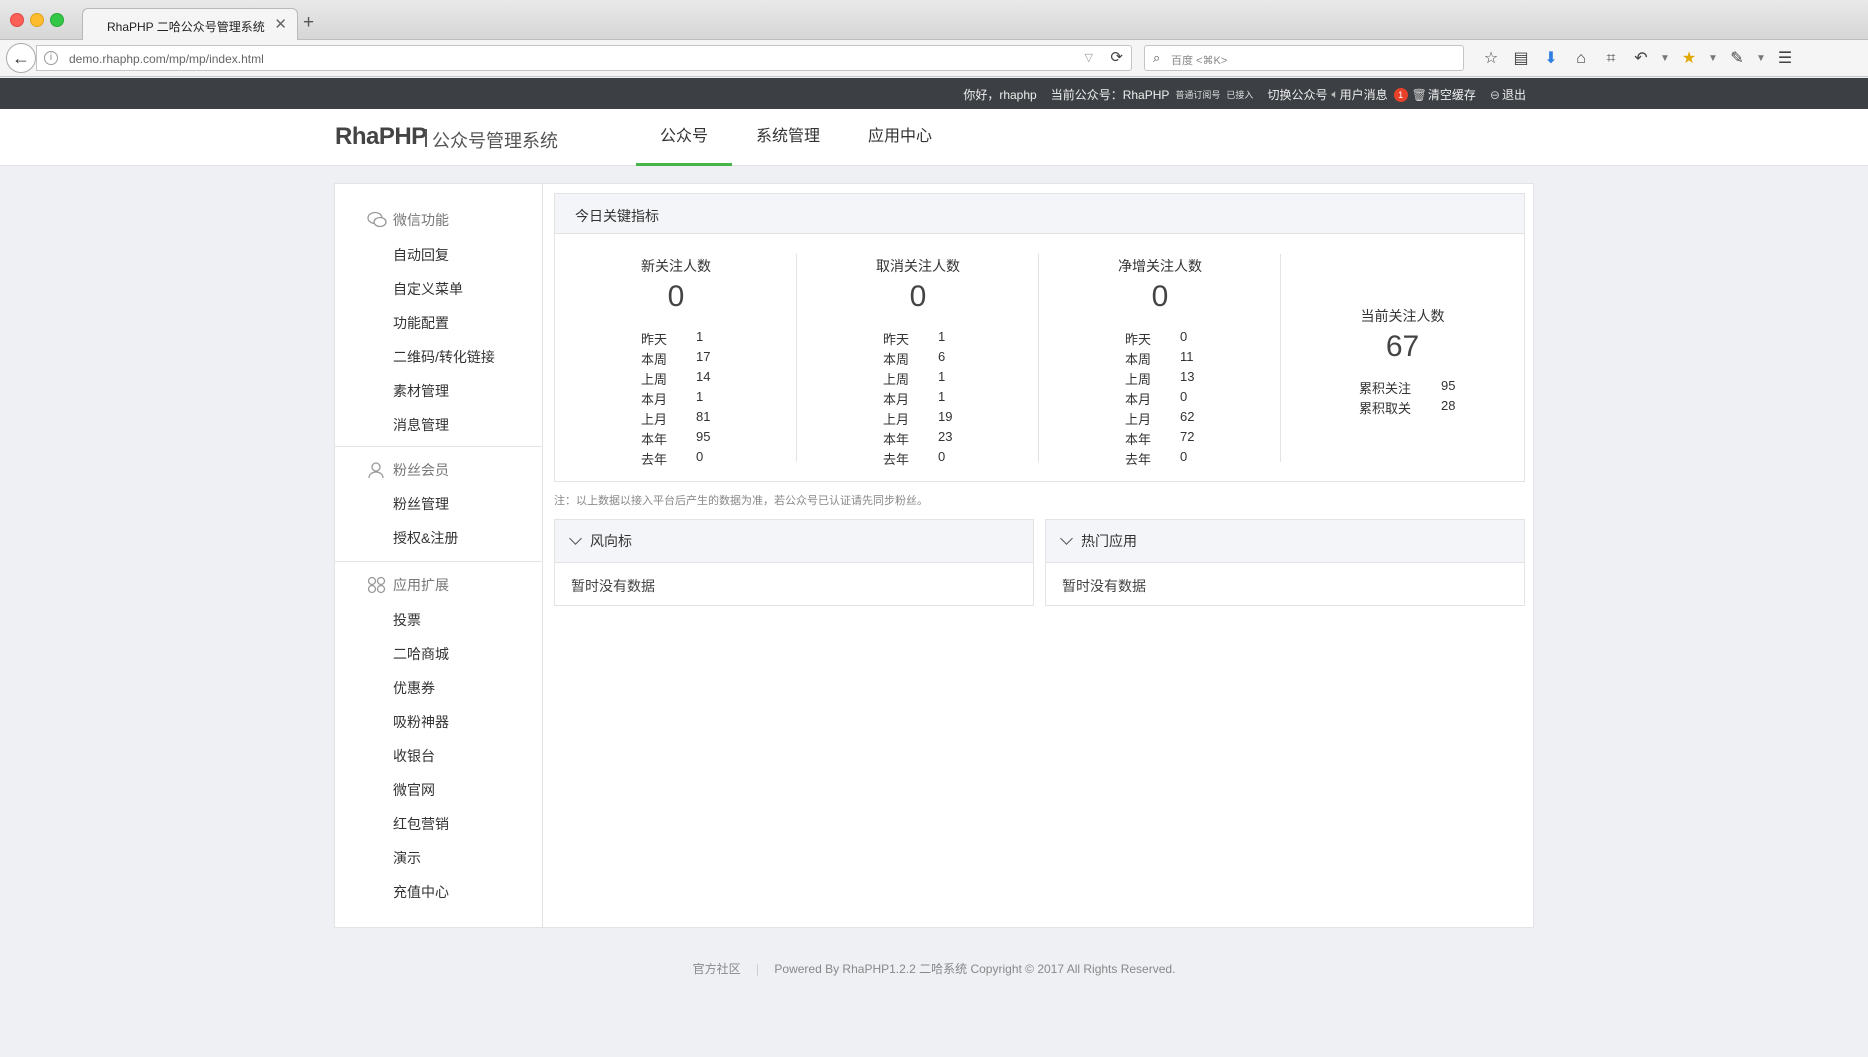 This screenshot has height=1057, width=1868. I want to click on sidebar-item-coupon: 优惠券, so click(414, 688).